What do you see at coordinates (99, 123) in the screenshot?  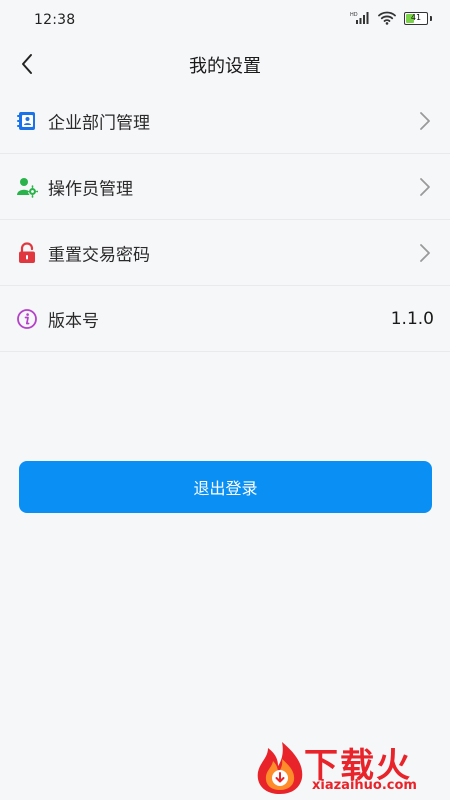 I see `menu-item-label: 企业部门管理` at bounding box center [99, 123].